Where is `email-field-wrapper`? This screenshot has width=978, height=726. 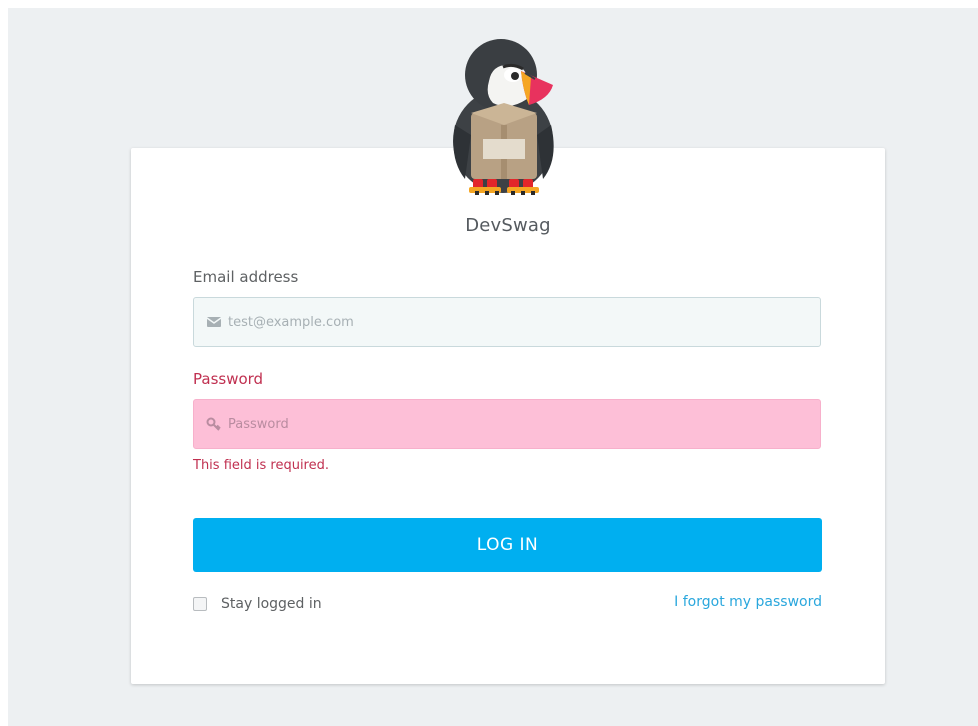
email-field-wrapper is located at coordinates (507, 322).